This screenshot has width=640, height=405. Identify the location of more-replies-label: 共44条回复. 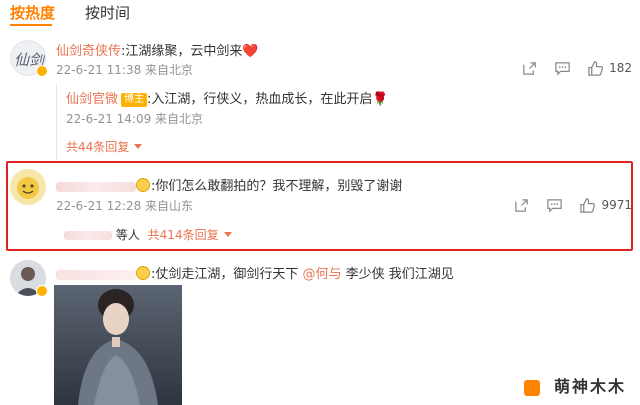
(98, 147).